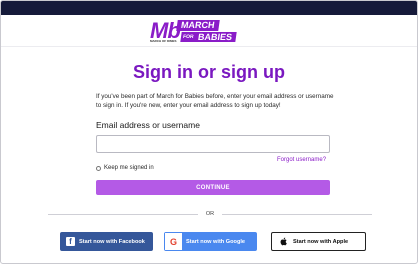 The width and height of the screenshot is (418, 264). I want to click on keep-signed-in-label: Keep me signed in, so click(129, 168).